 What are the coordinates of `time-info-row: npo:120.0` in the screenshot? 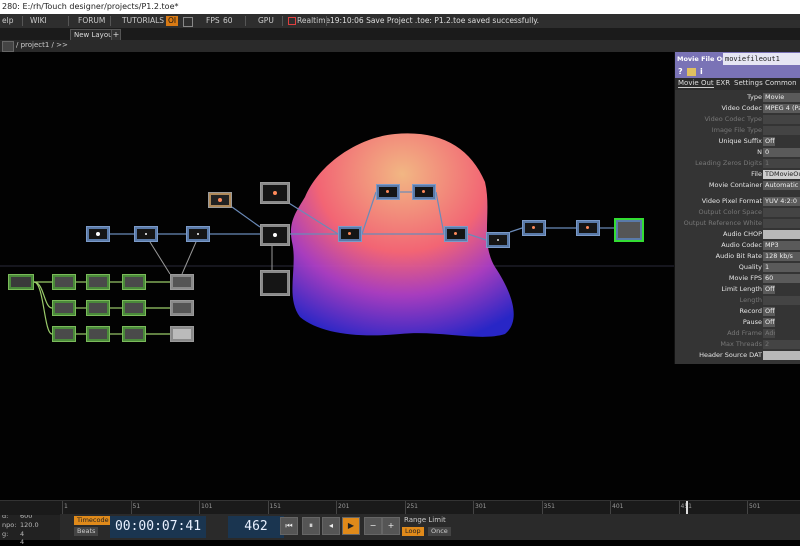 It's located at (9, 525).